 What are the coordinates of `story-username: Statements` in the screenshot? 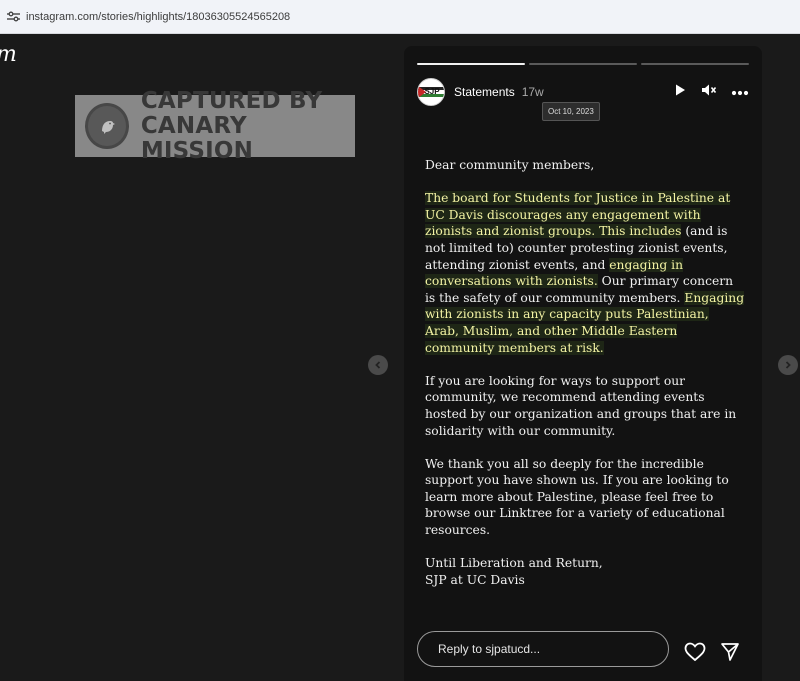 It's located at (484, 92).